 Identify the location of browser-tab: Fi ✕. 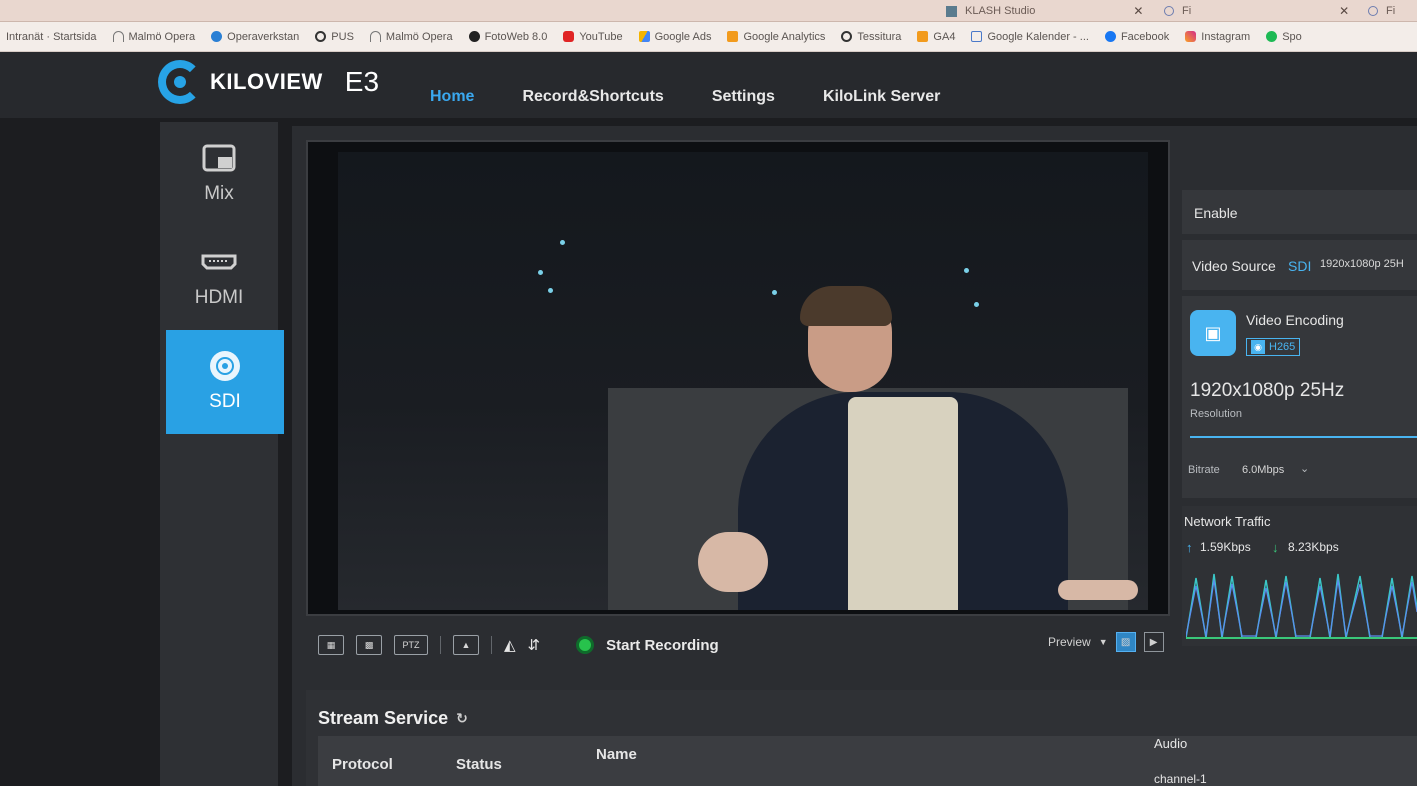
(1256, 11).